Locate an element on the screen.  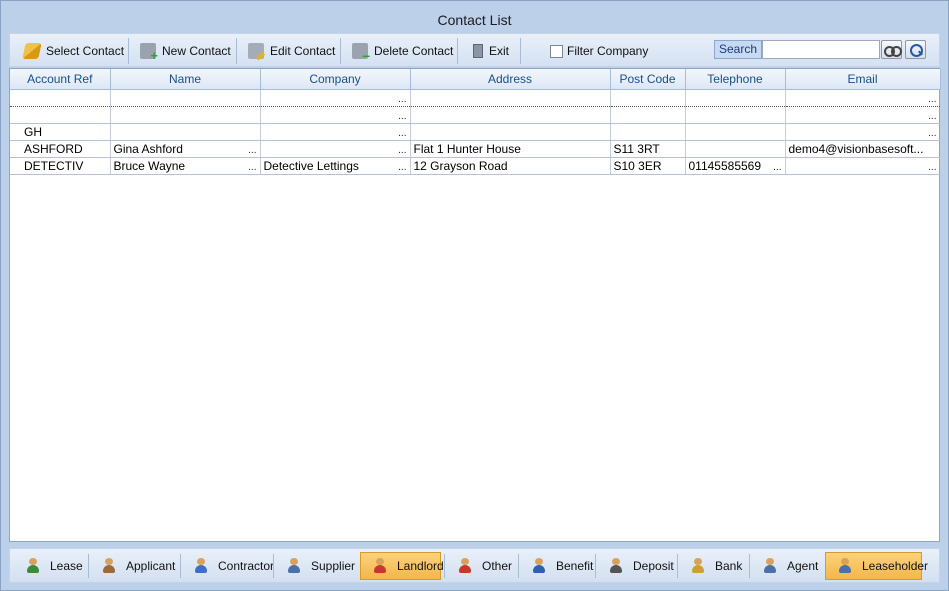
cell-post-code: S11 3RT is located at coordinates (648, 149).